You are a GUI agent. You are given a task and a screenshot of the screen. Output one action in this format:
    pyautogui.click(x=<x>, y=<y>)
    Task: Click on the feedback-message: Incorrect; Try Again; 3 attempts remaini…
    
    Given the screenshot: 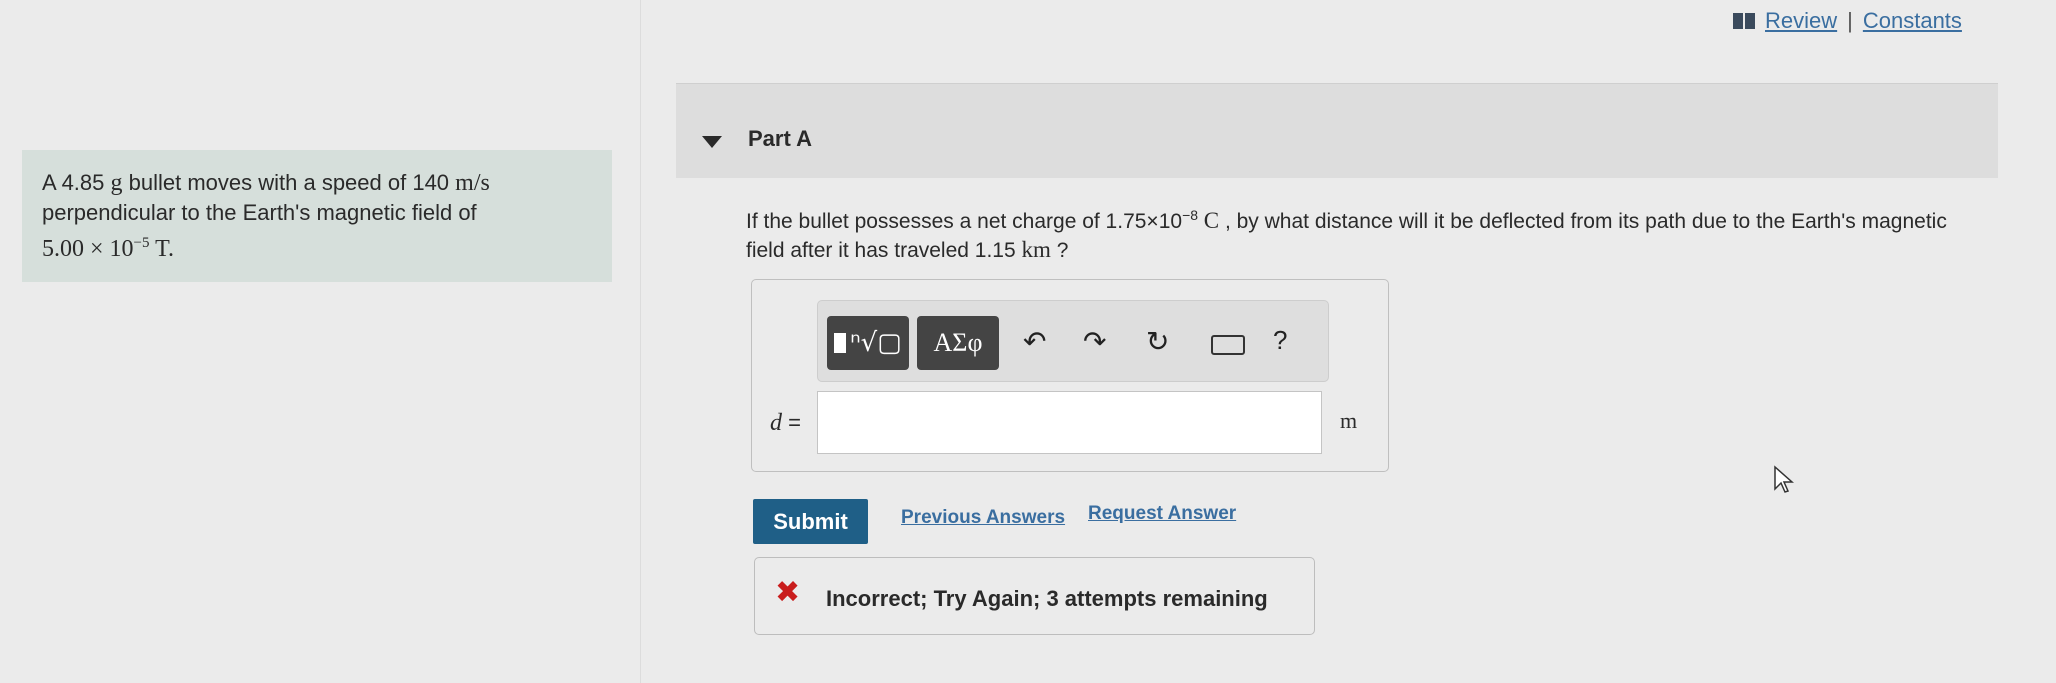 What is the action you would take?
    pyautogui.click(x=1047, y=598)
    